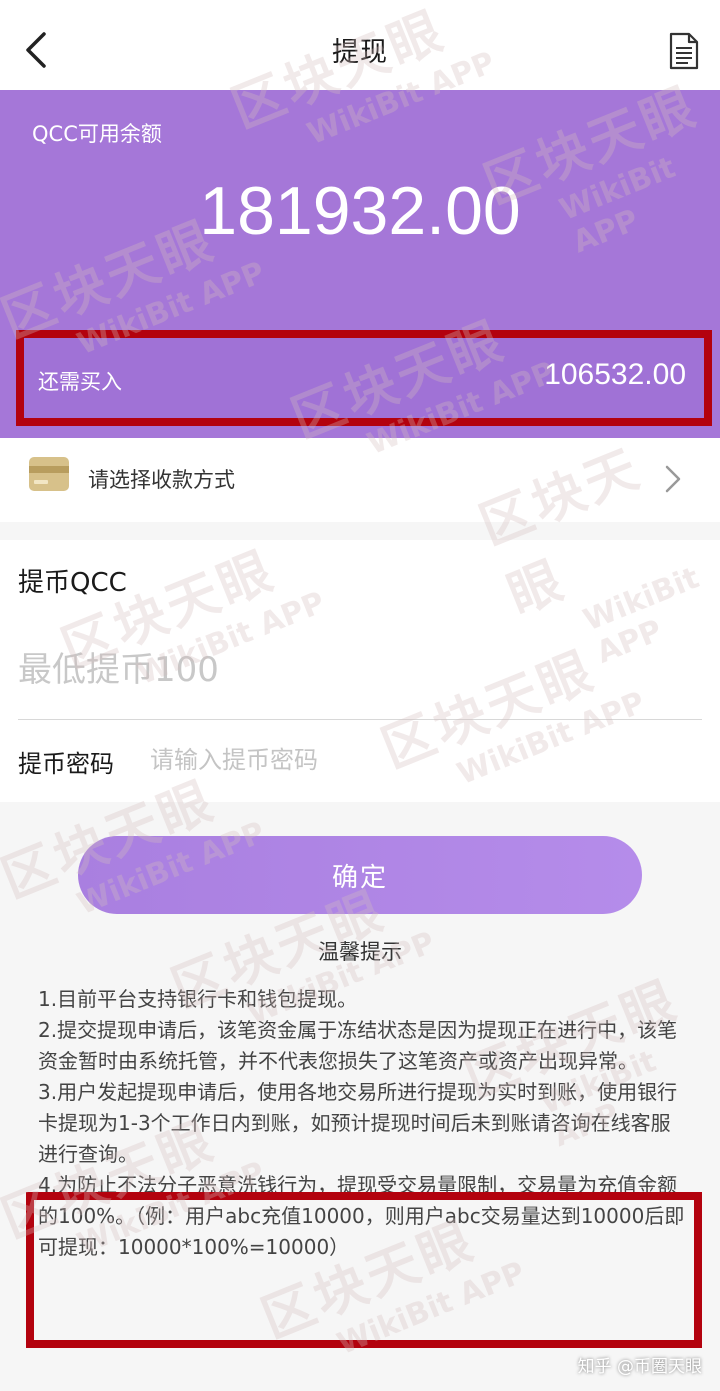 The height and width of the screenshot is (1391, 720). Describe the element at coordinates (360, 211) in the screenshot. I see `balance-value: 181932.00` at that location.